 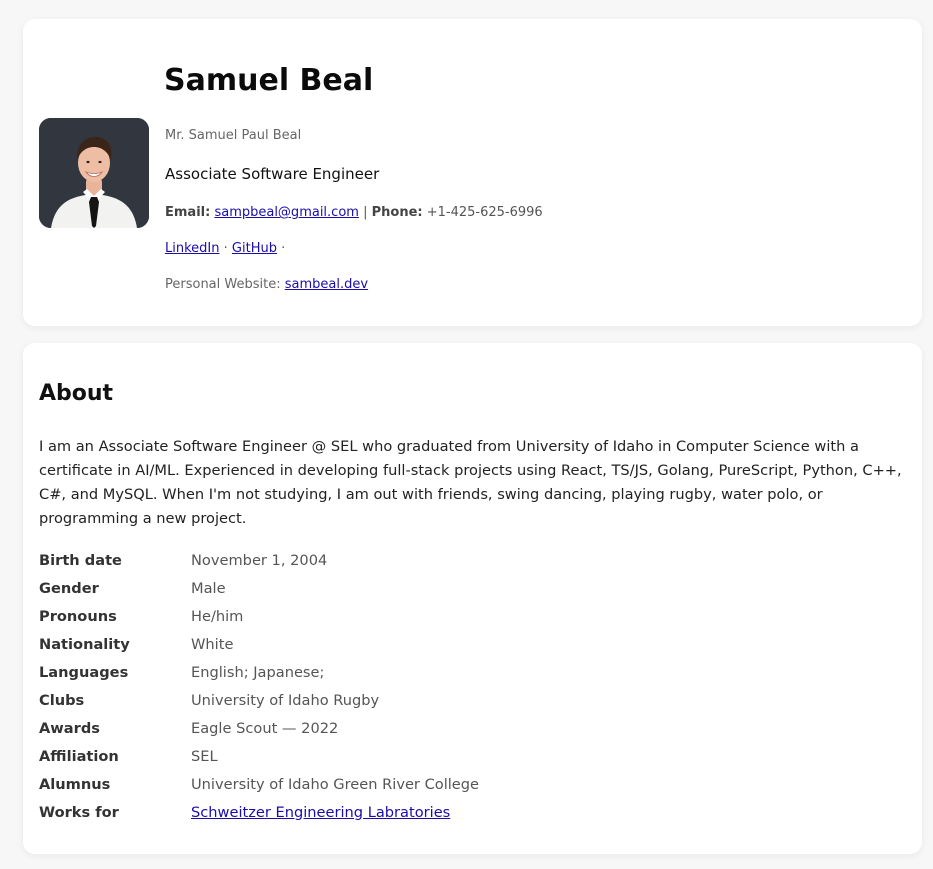 I want to click on fact-value: Male, so click(x=208, y=588).